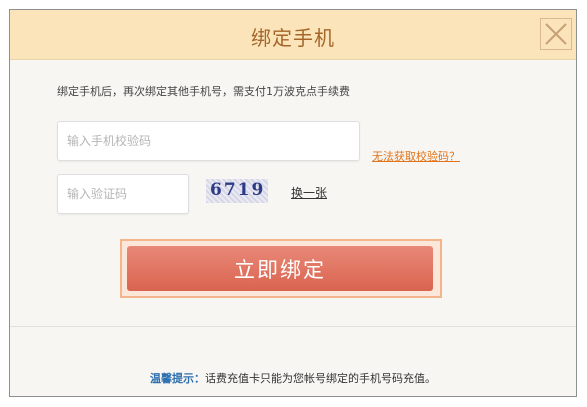 The height and width of the screenshot is (407, 587). I want to click on phone-code-input: 输入手机校验码, so click(208, 141).